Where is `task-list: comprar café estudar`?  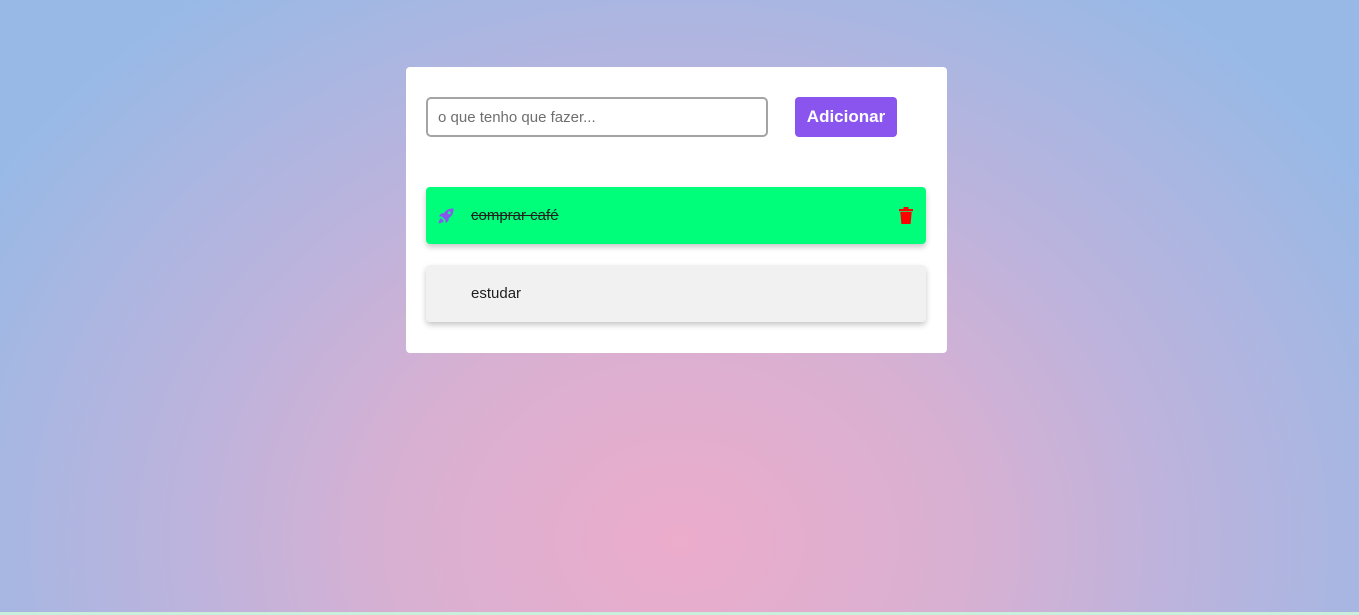 task-list: comprar café estudar is located at coordinates (676, 265).